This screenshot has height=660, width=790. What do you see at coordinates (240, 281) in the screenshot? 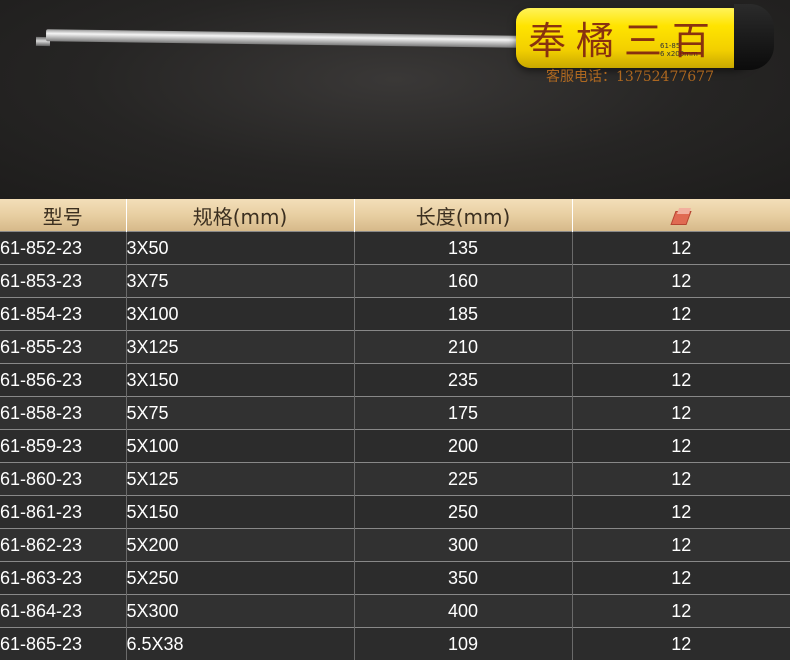
I see `cell-spec: 3X75` at bounding box center [240, 281].